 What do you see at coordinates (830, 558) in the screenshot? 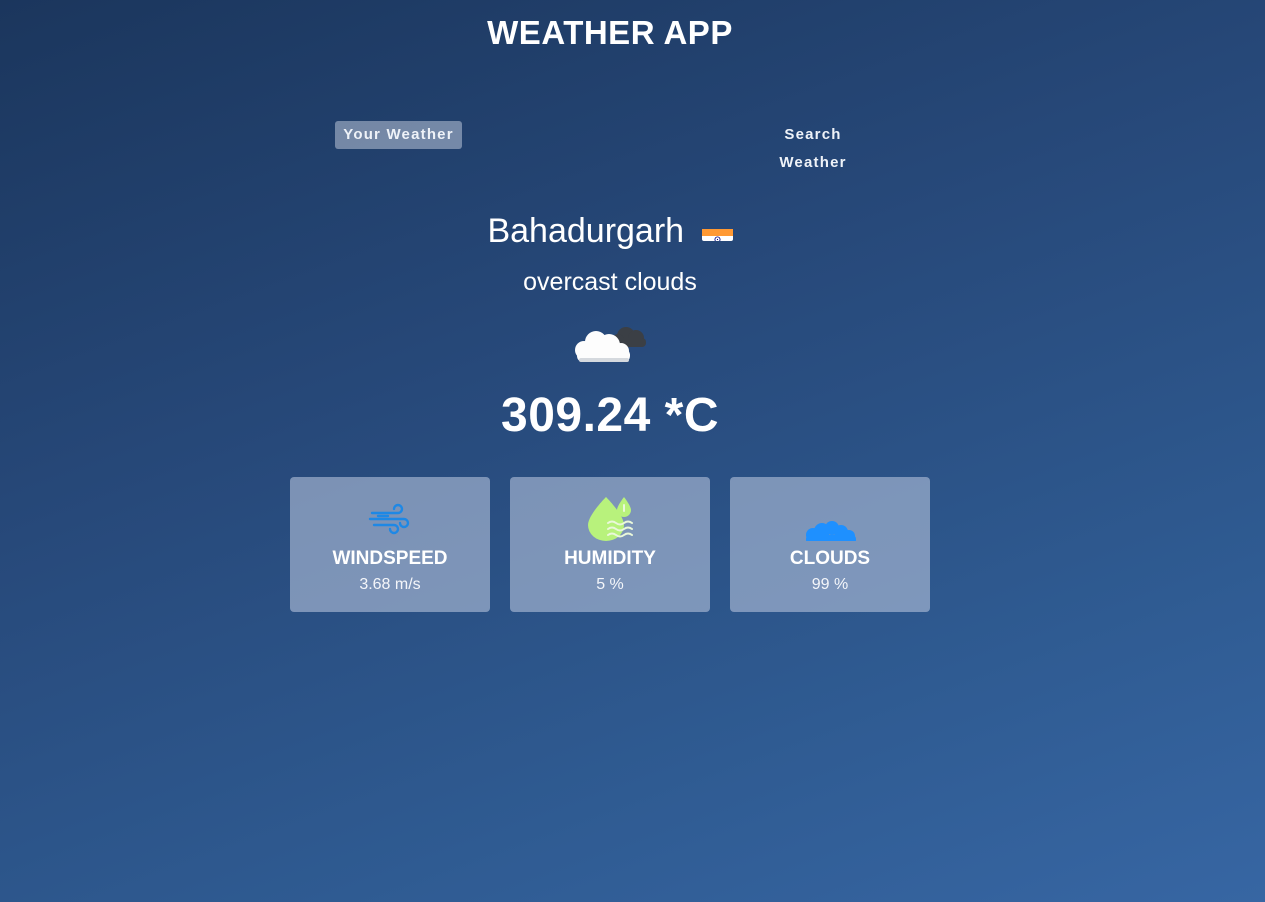
I see `clouds-label: CLOUDS` at bounding box center [830, 558].